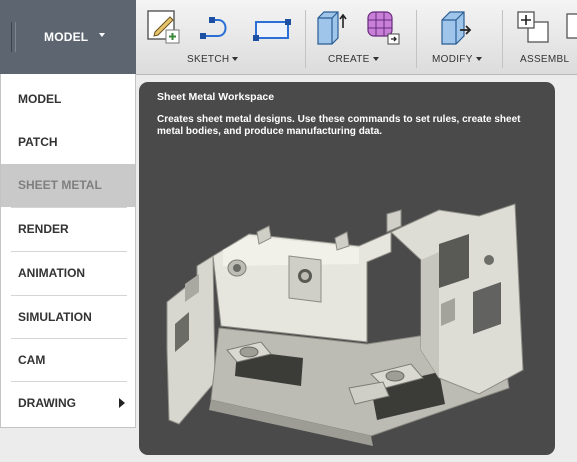  Describe the element at coordinates (43, 229) in the screenshot. I see `menu-item-label: RENDER` at that location.